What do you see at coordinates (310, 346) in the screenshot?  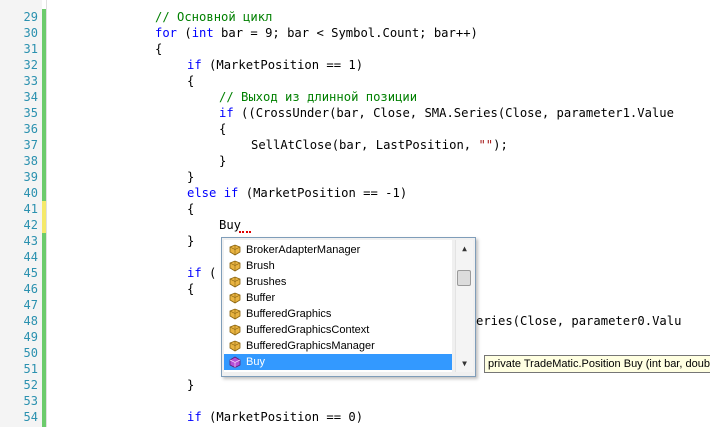 I see `completion-item-label: BufferedGraphicsManager` at bounding box center [310, 346].